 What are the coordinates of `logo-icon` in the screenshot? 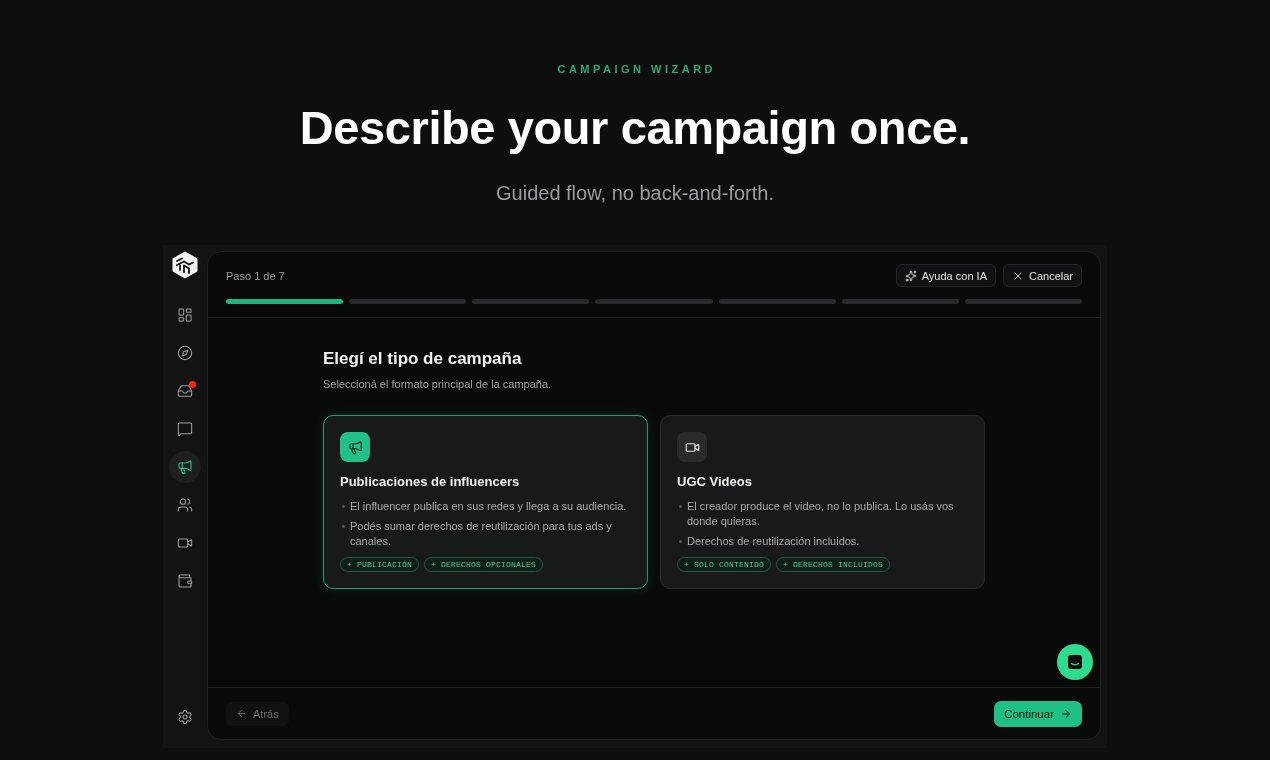 It's located at (185, 265).